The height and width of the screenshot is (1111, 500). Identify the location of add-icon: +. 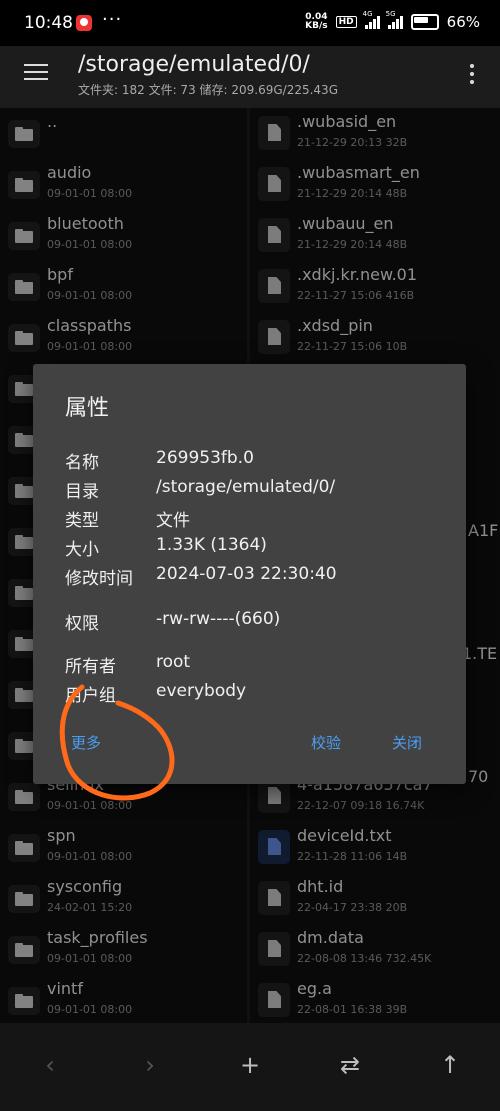
(250, 1065).